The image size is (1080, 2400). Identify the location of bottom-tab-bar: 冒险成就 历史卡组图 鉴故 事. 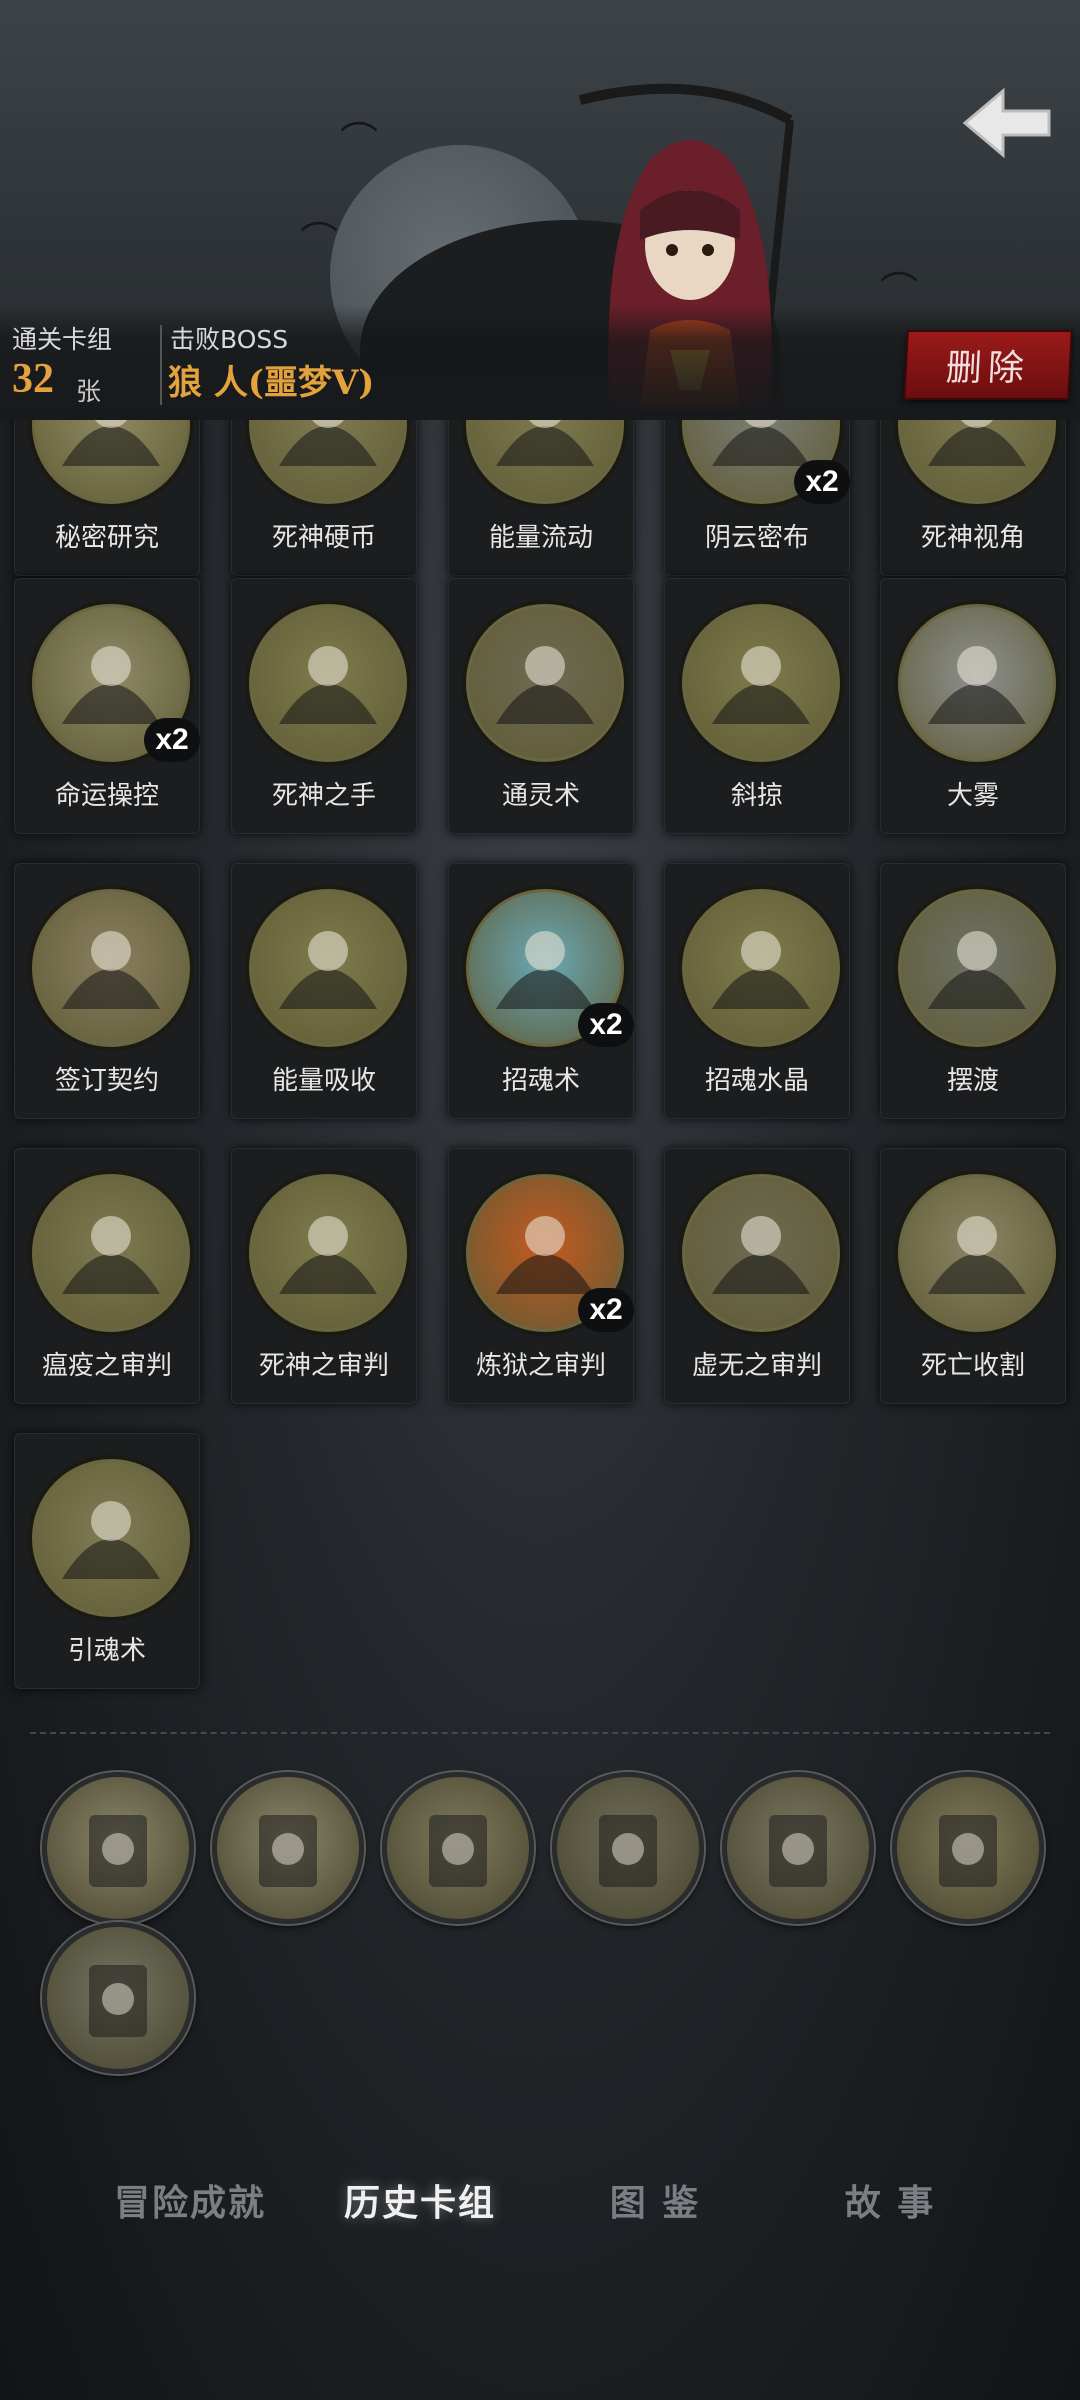
(540, 2200).